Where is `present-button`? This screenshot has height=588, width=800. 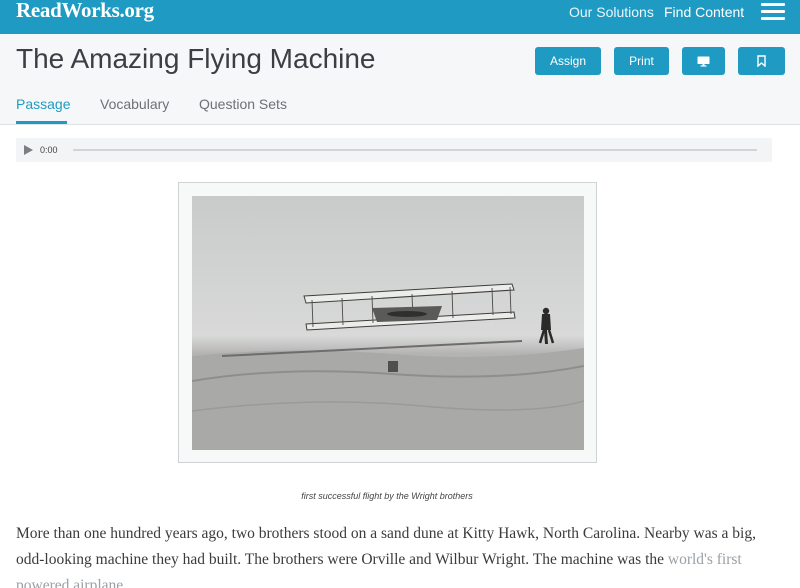
present-button is located at coordinates (703, 61).